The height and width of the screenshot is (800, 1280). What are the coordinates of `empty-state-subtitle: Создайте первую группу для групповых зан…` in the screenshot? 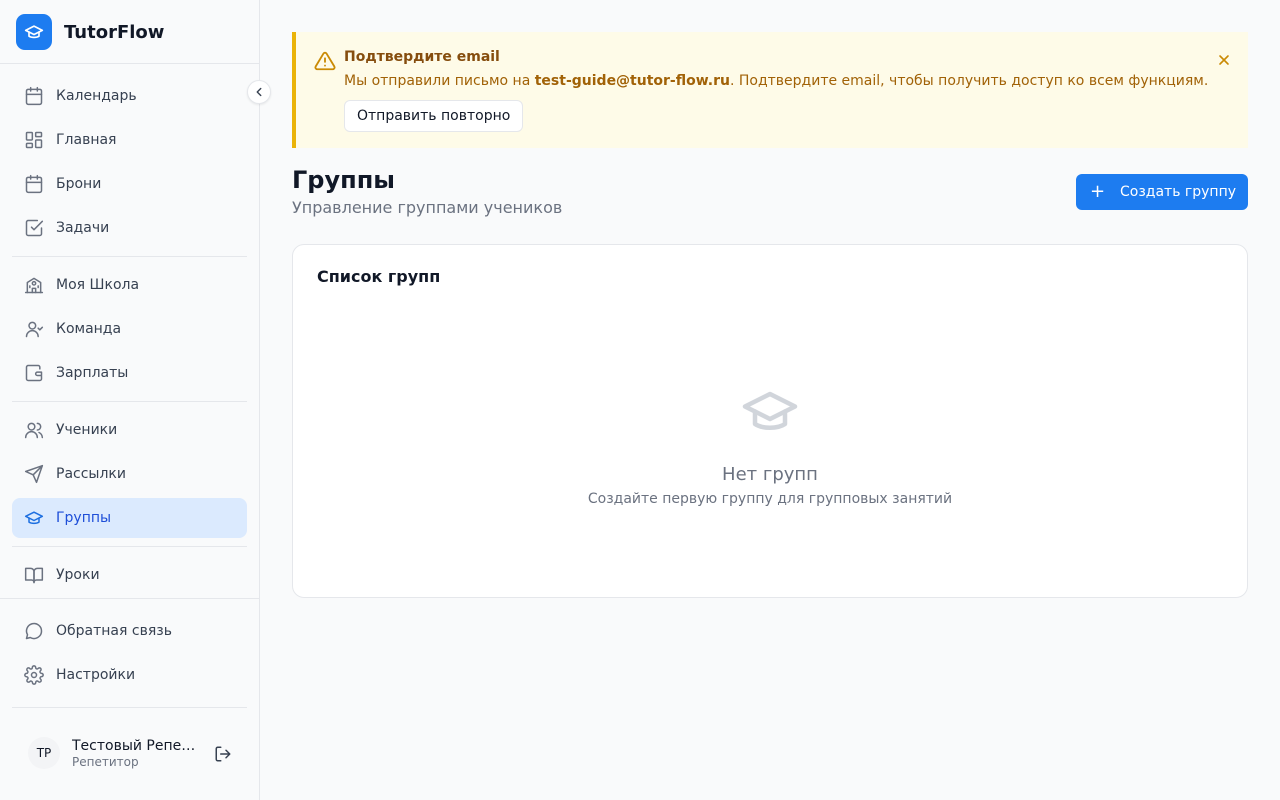 It's located at (770, 499).